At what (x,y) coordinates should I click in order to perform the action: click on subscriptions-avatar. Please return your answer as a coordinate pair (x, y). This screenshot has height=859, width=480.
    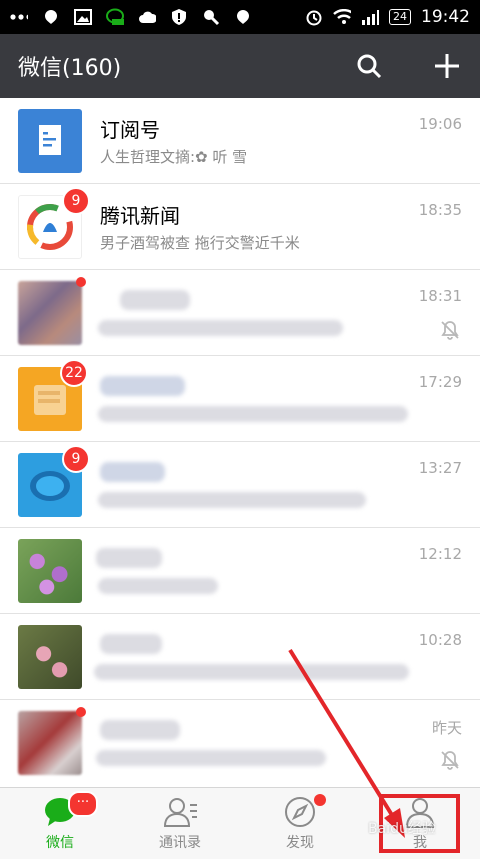
    Looking at the image, I should click on (50, 141).